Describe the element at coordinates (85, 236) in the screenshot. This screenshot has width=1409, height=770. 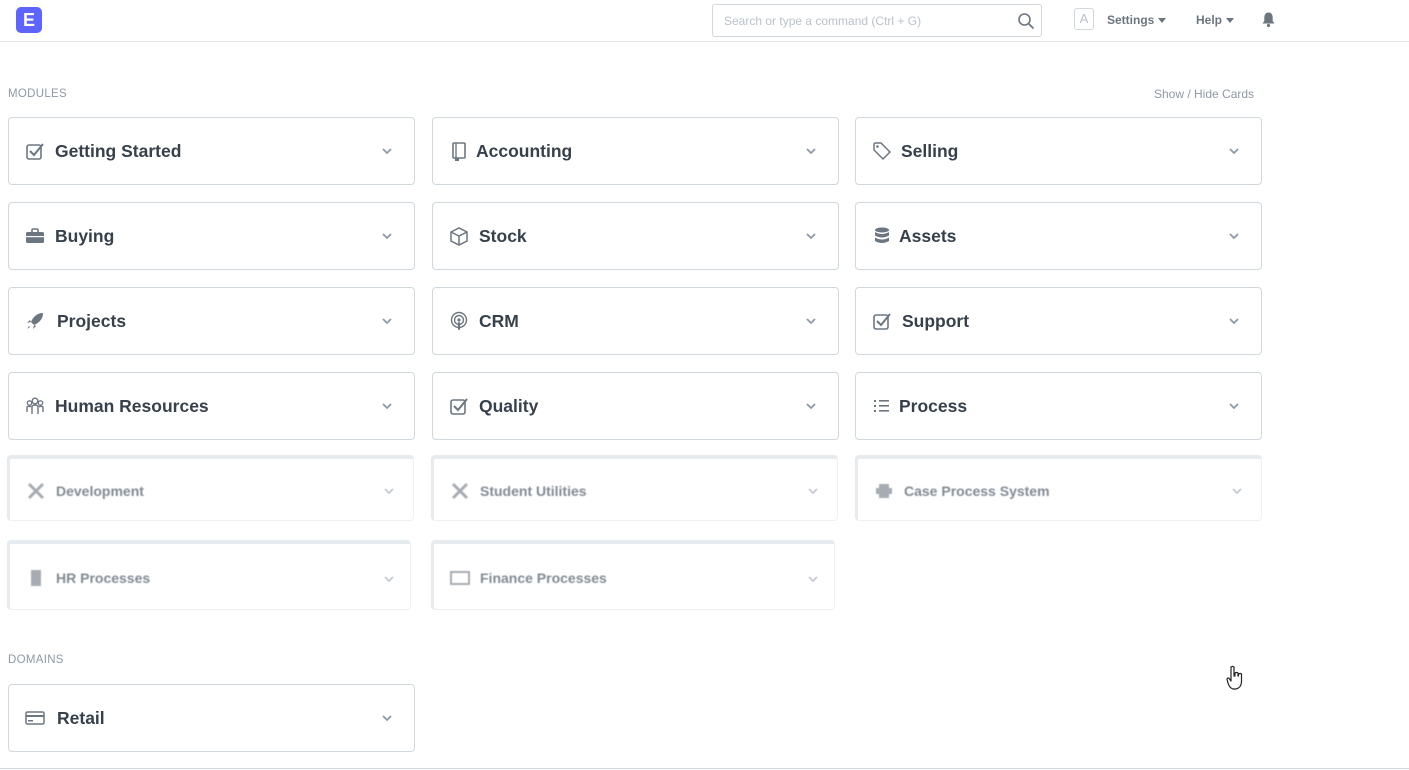
I see `card-title: Buying` at that location.